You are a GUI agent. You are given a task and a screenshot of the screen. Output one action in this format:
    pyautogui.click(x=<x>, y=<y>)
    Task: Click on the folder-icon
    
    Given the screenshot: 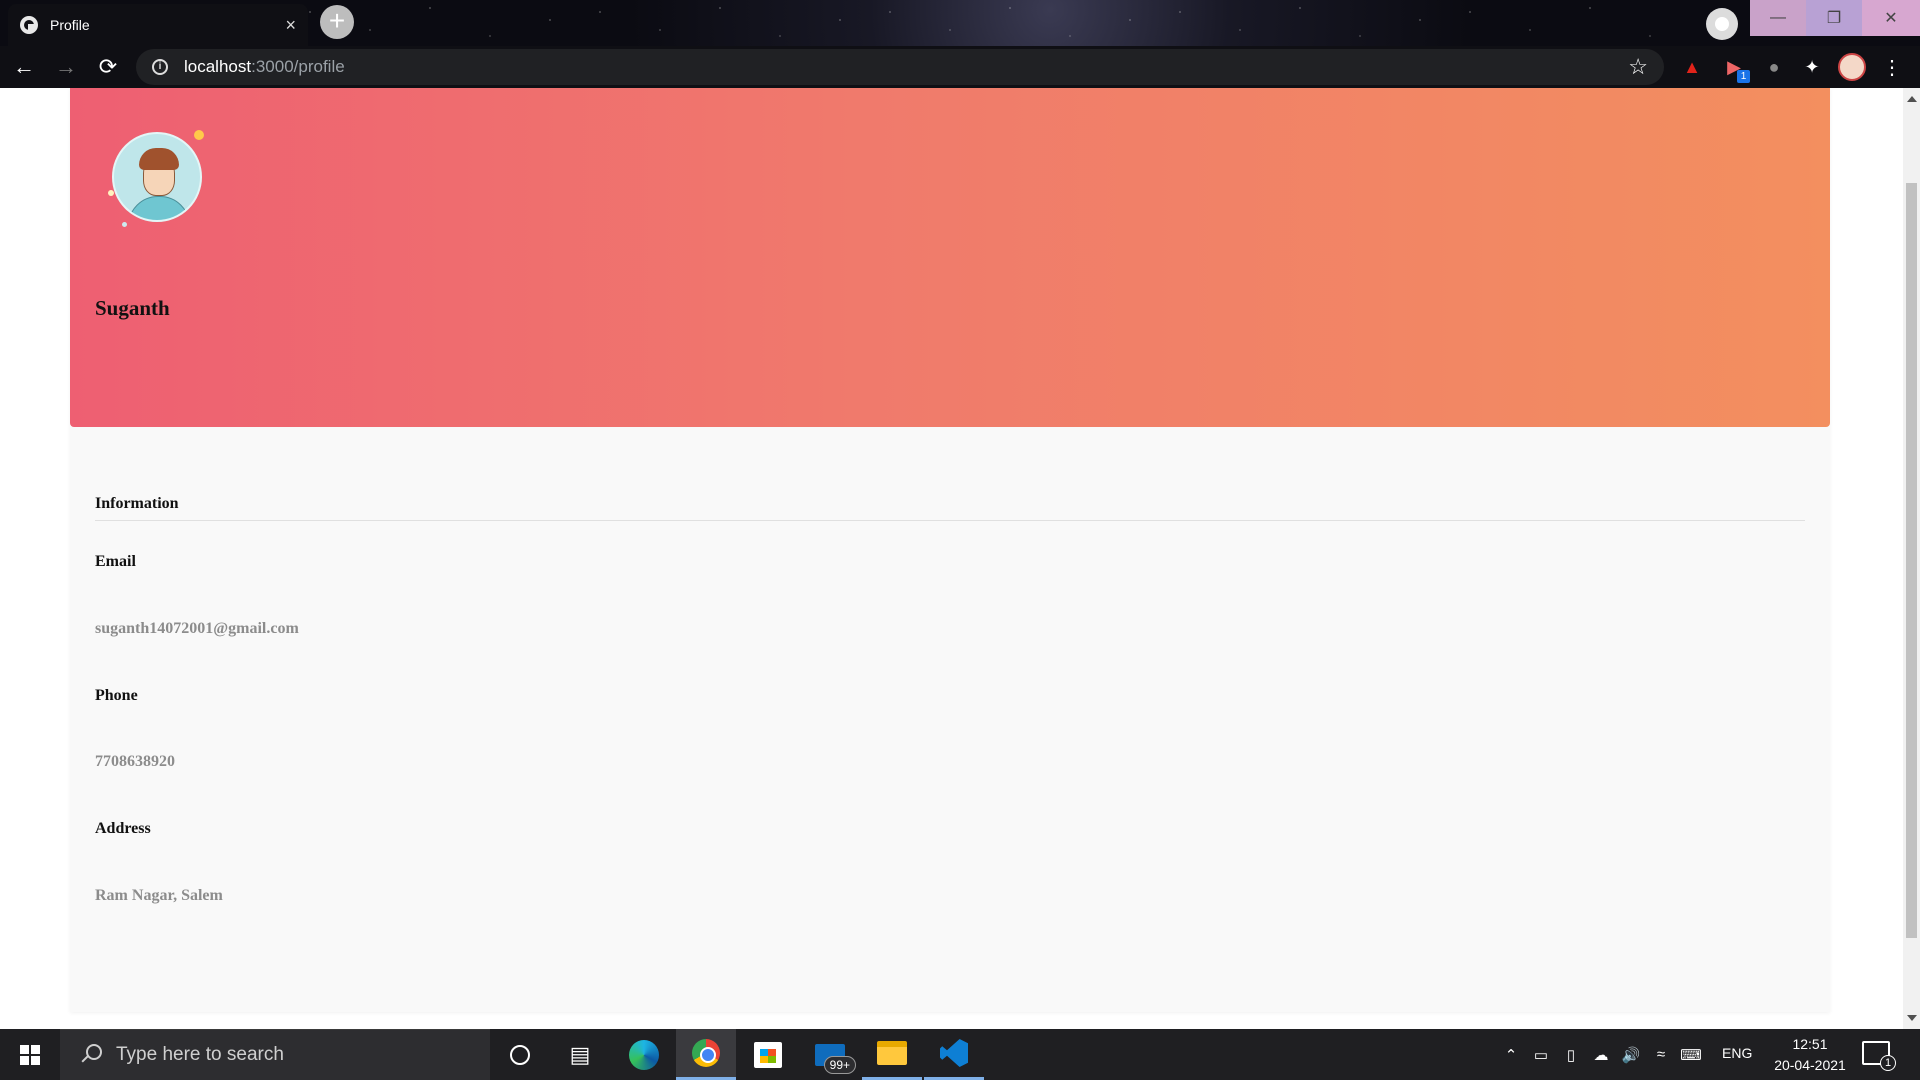 What is the action you would take?
    pyautogui.click(x=892, y=1053)
    